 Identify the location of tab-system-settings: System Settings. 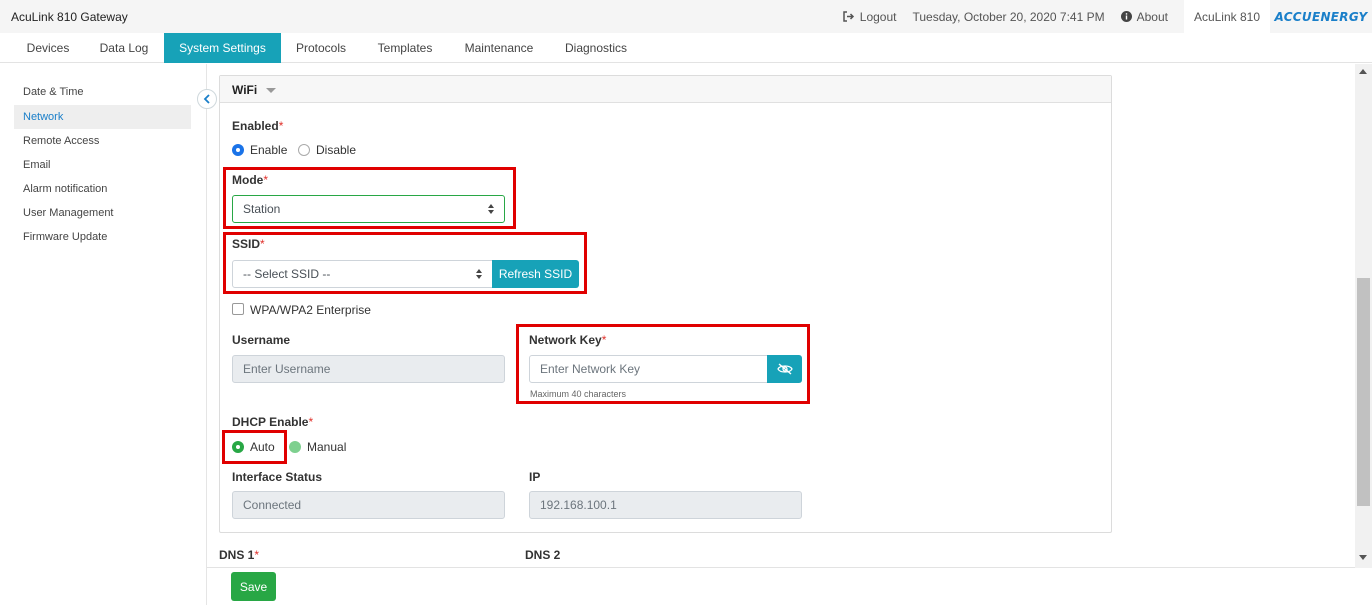
(222, 48).